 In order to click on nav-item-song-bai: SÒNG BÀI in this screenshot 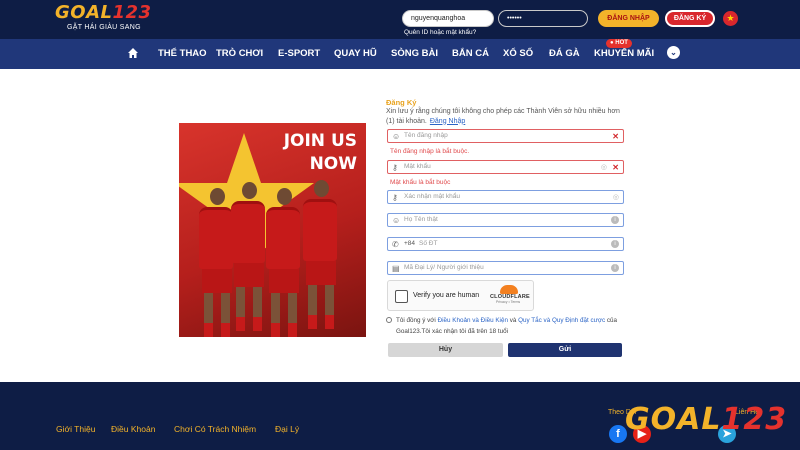, I will do `click(414, 54)`.